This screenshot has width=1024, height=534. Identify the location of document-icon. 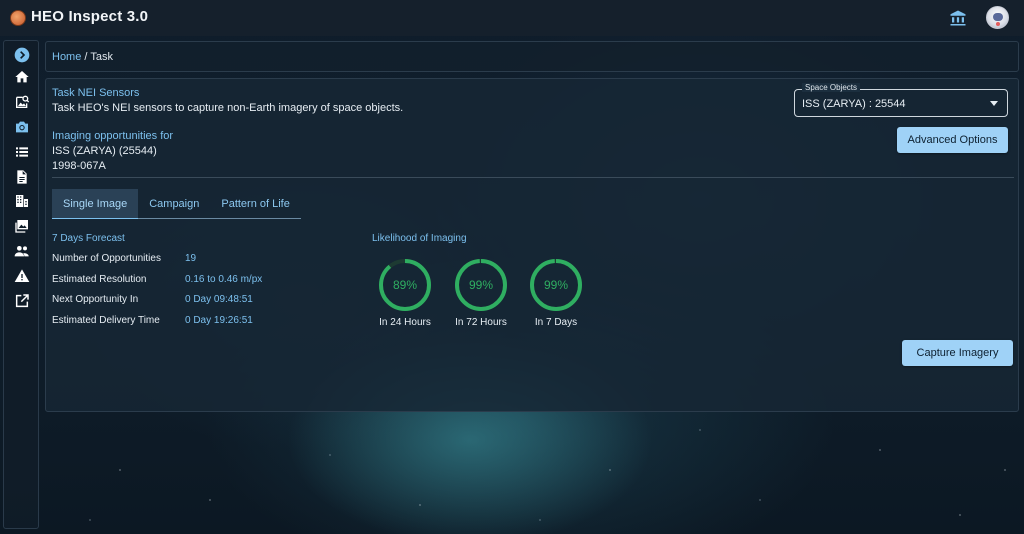
(22, 177).